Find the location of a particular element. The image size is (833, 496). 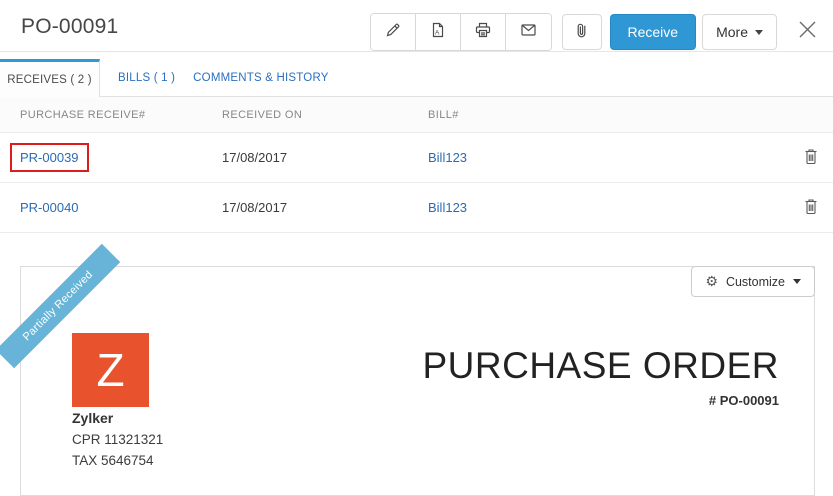

email-button is located at coordinates (528, 32).